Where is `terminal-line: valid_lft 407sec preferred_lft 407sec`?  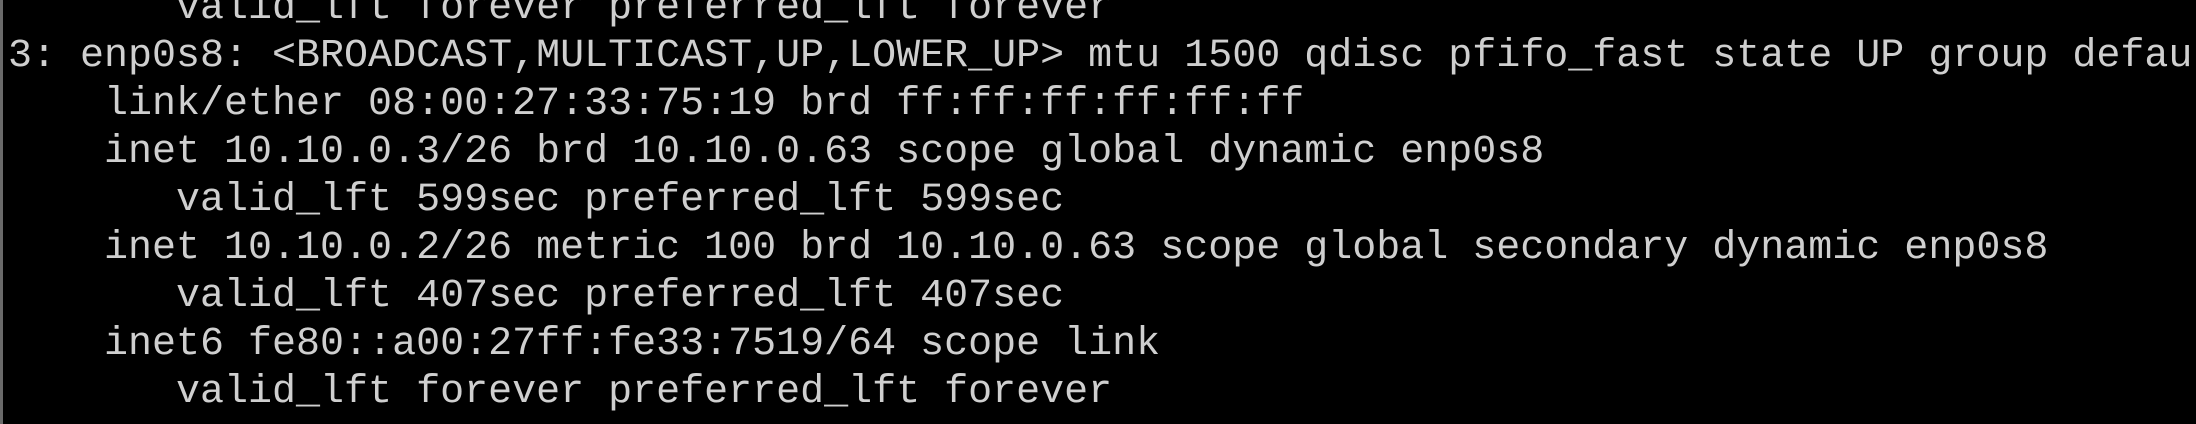 terminal-line: valid_lft 407sec preferred_lft 407sec is located at coordinates (536, 296).